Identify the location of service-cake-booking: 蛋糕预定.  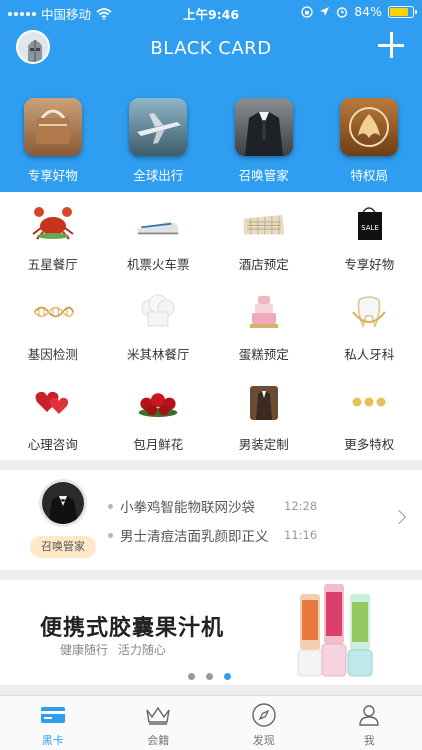
(264, 327).